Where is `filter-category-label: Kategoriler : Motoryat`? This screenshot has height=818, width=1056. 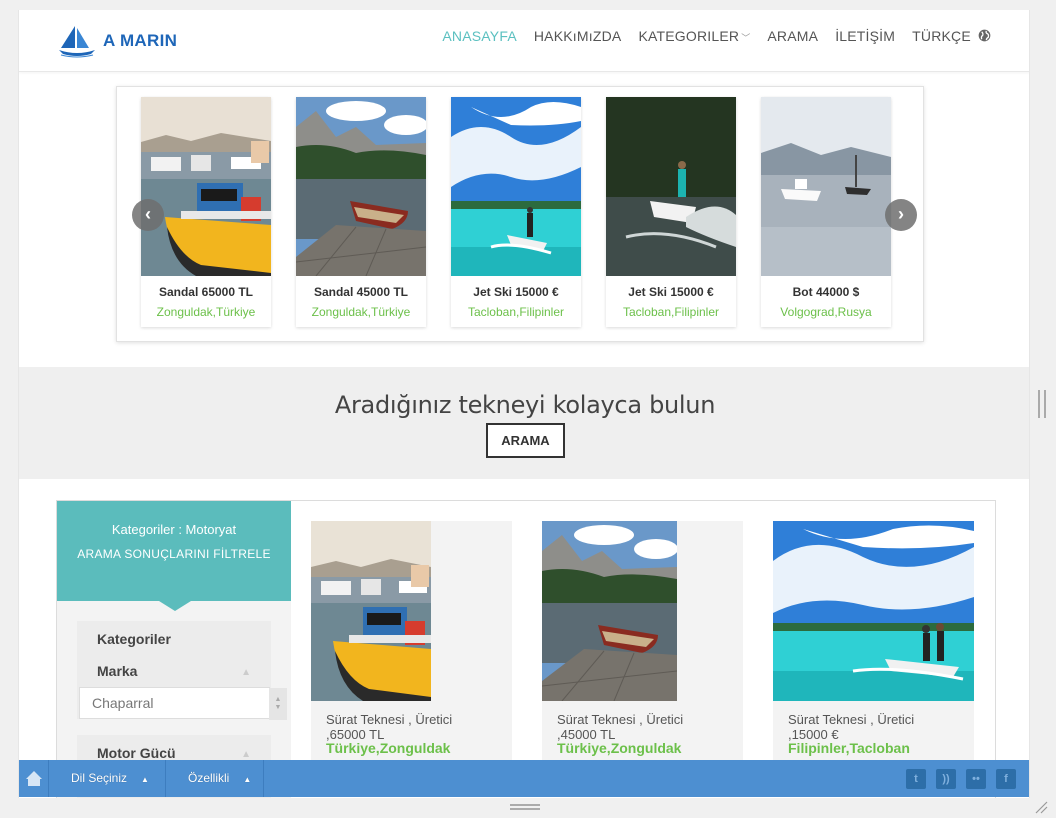
filter-category-label: Kategoriler : Motoryat is located at coordinates (174, 529).